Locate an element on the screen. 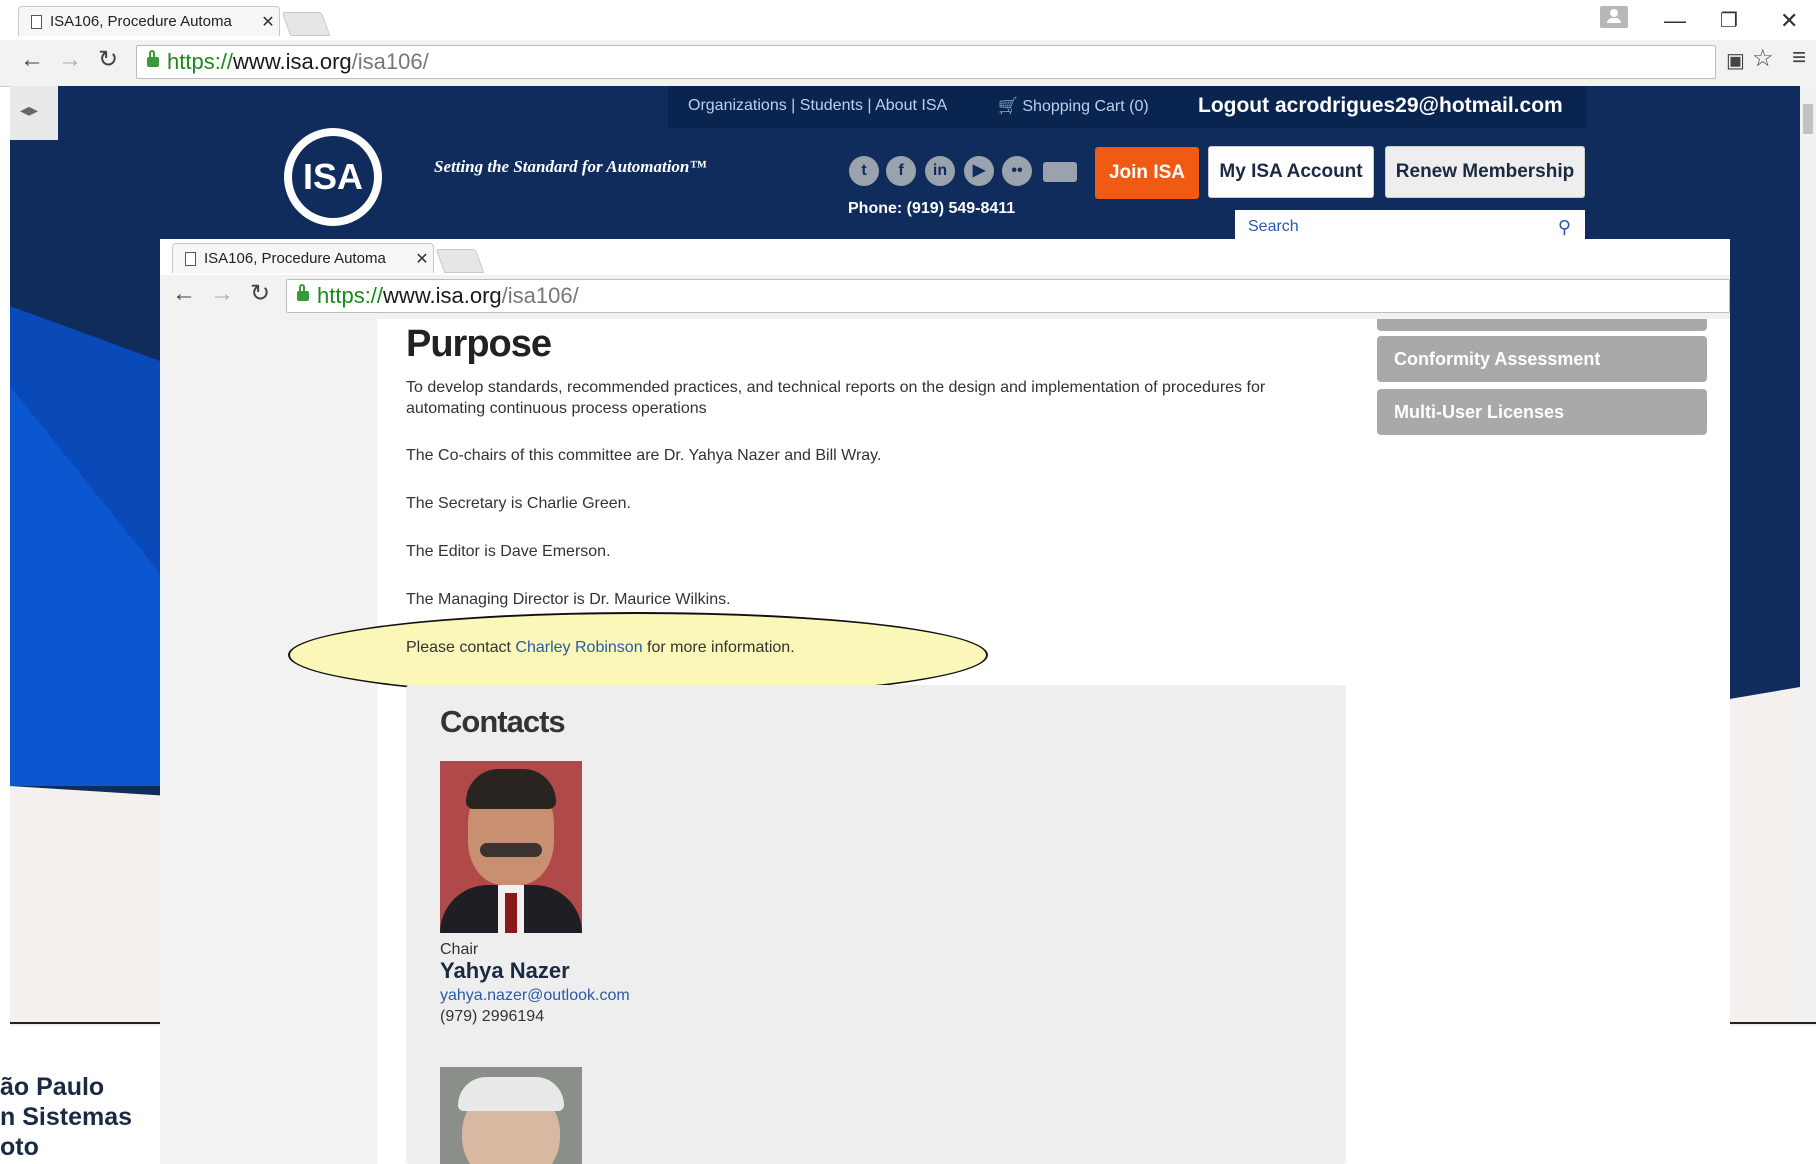 Image resolution: width=1816 pixels, height=1164 pixels. slide-line: n Sistemas is located at coordinates (66, 1117).